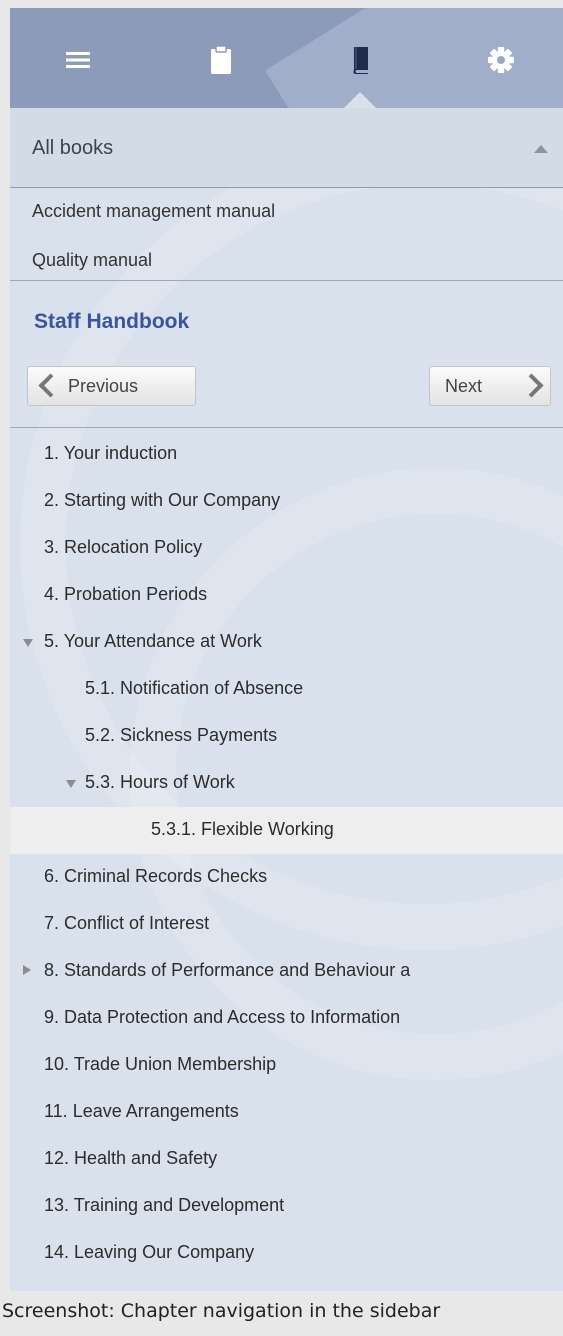 This screenshot has width=563, height=1336. What do you see at coordinates (153, 641) in the screenshot?
I see `toc-item-label: 5. Your Attendance at Work` at bounding box center [153, 641].